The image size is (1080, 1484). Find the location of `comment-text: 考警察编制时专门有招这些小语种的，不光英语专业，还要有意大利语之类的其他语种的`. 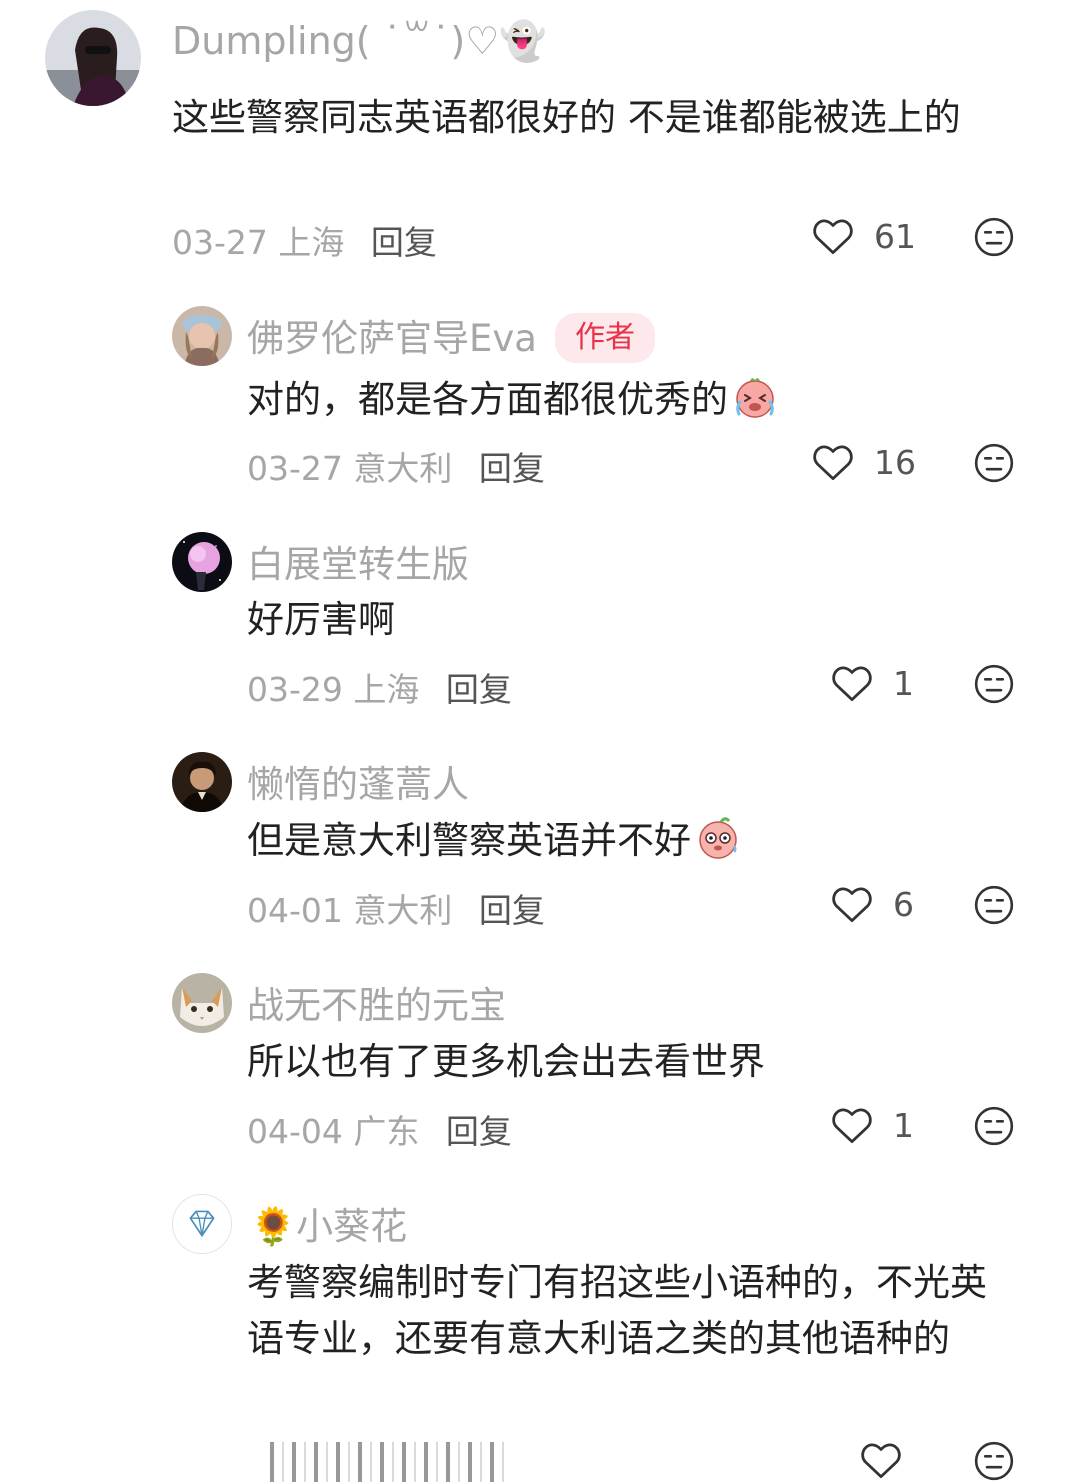

comment-text: 考警察编制时专门有招这些小语种的，不光英语专业，还要有意大利语之类的其他语种的 is located at coordinates (617, 1310).